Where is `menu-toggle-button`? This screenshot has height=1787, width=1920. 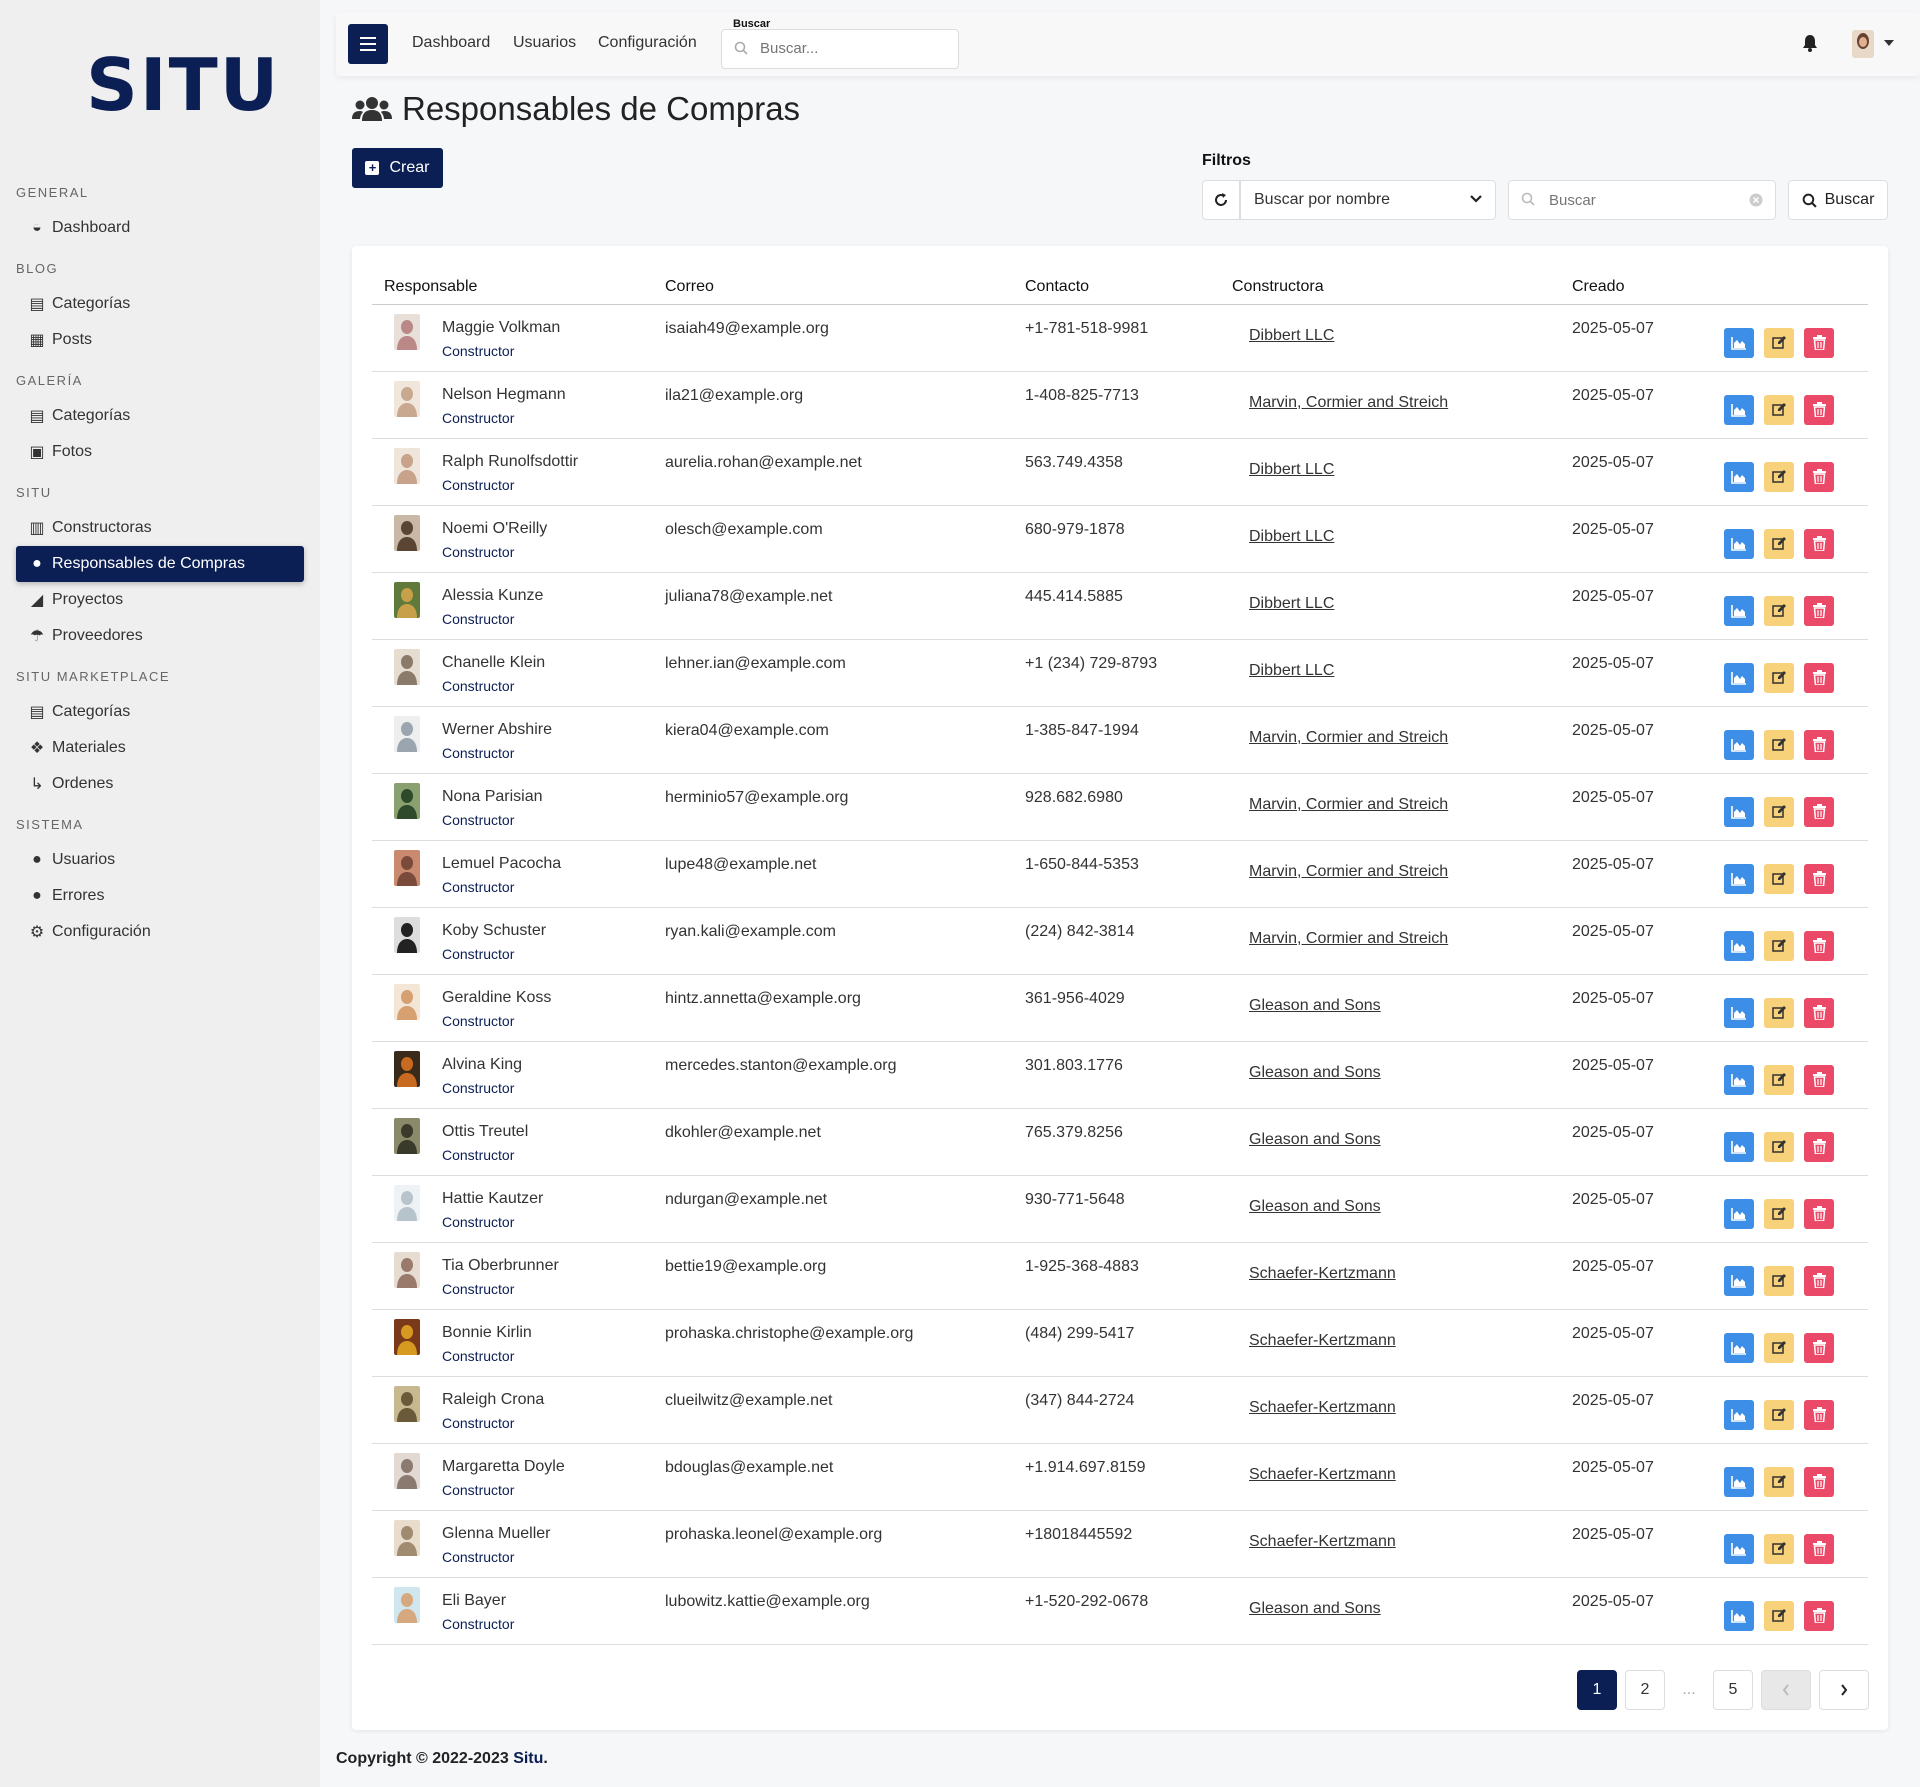 menu-toggle-button is located at coordinates (368, 44).